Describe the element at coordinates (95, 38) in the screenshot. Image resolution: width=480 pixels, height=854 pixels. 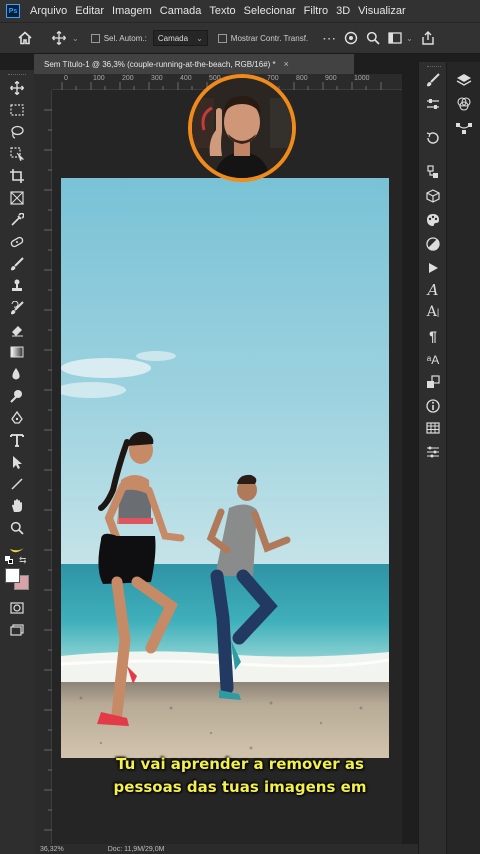
I see `auto-select-checkbox` at that location.